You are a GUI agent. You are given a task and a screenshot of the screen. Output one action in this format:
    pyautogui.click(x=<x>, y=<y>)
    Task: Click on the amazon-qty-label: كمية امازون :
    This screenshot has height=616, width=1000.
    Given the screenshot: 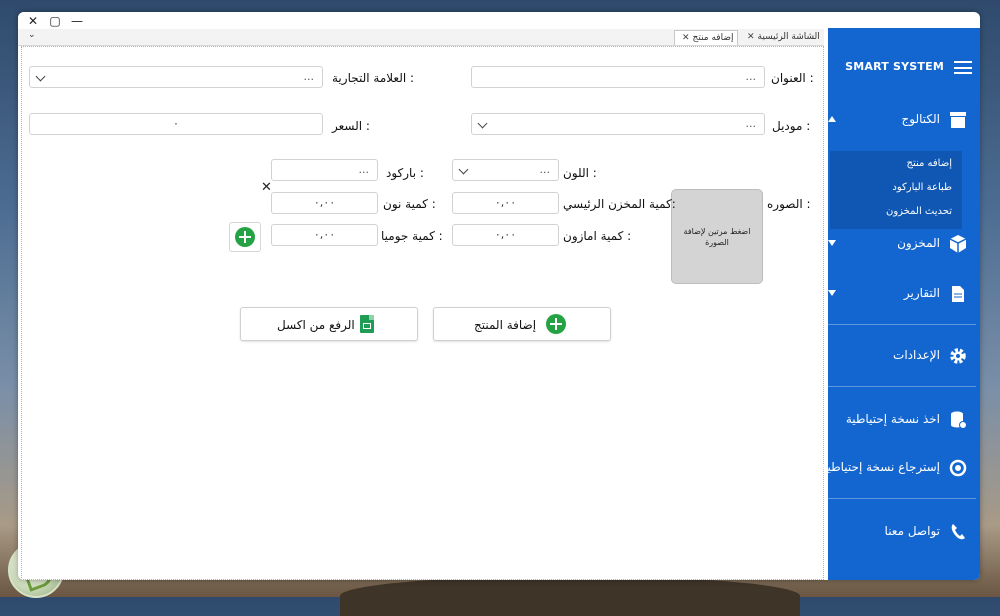 What is the action you would take?
    pyautogui.click(x=597, y=236)
    